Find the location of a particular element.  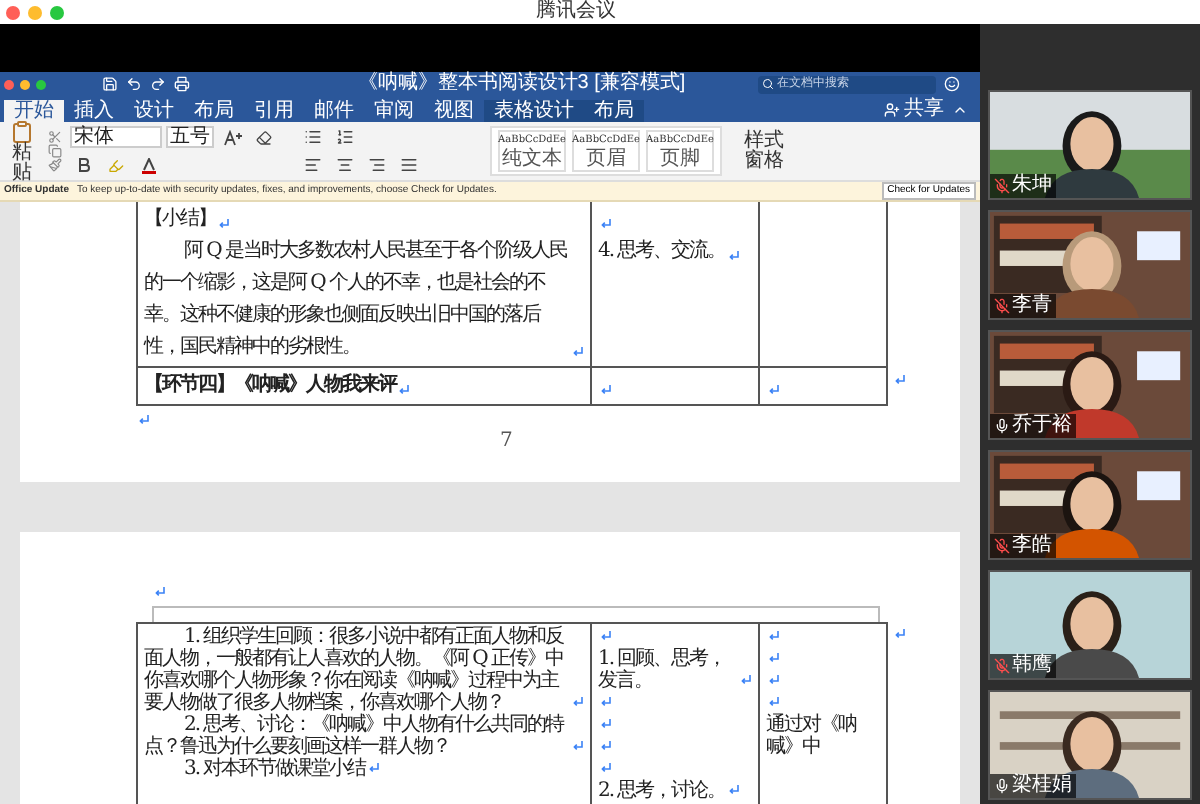

cut-icon is located at coordinates (55, 137).